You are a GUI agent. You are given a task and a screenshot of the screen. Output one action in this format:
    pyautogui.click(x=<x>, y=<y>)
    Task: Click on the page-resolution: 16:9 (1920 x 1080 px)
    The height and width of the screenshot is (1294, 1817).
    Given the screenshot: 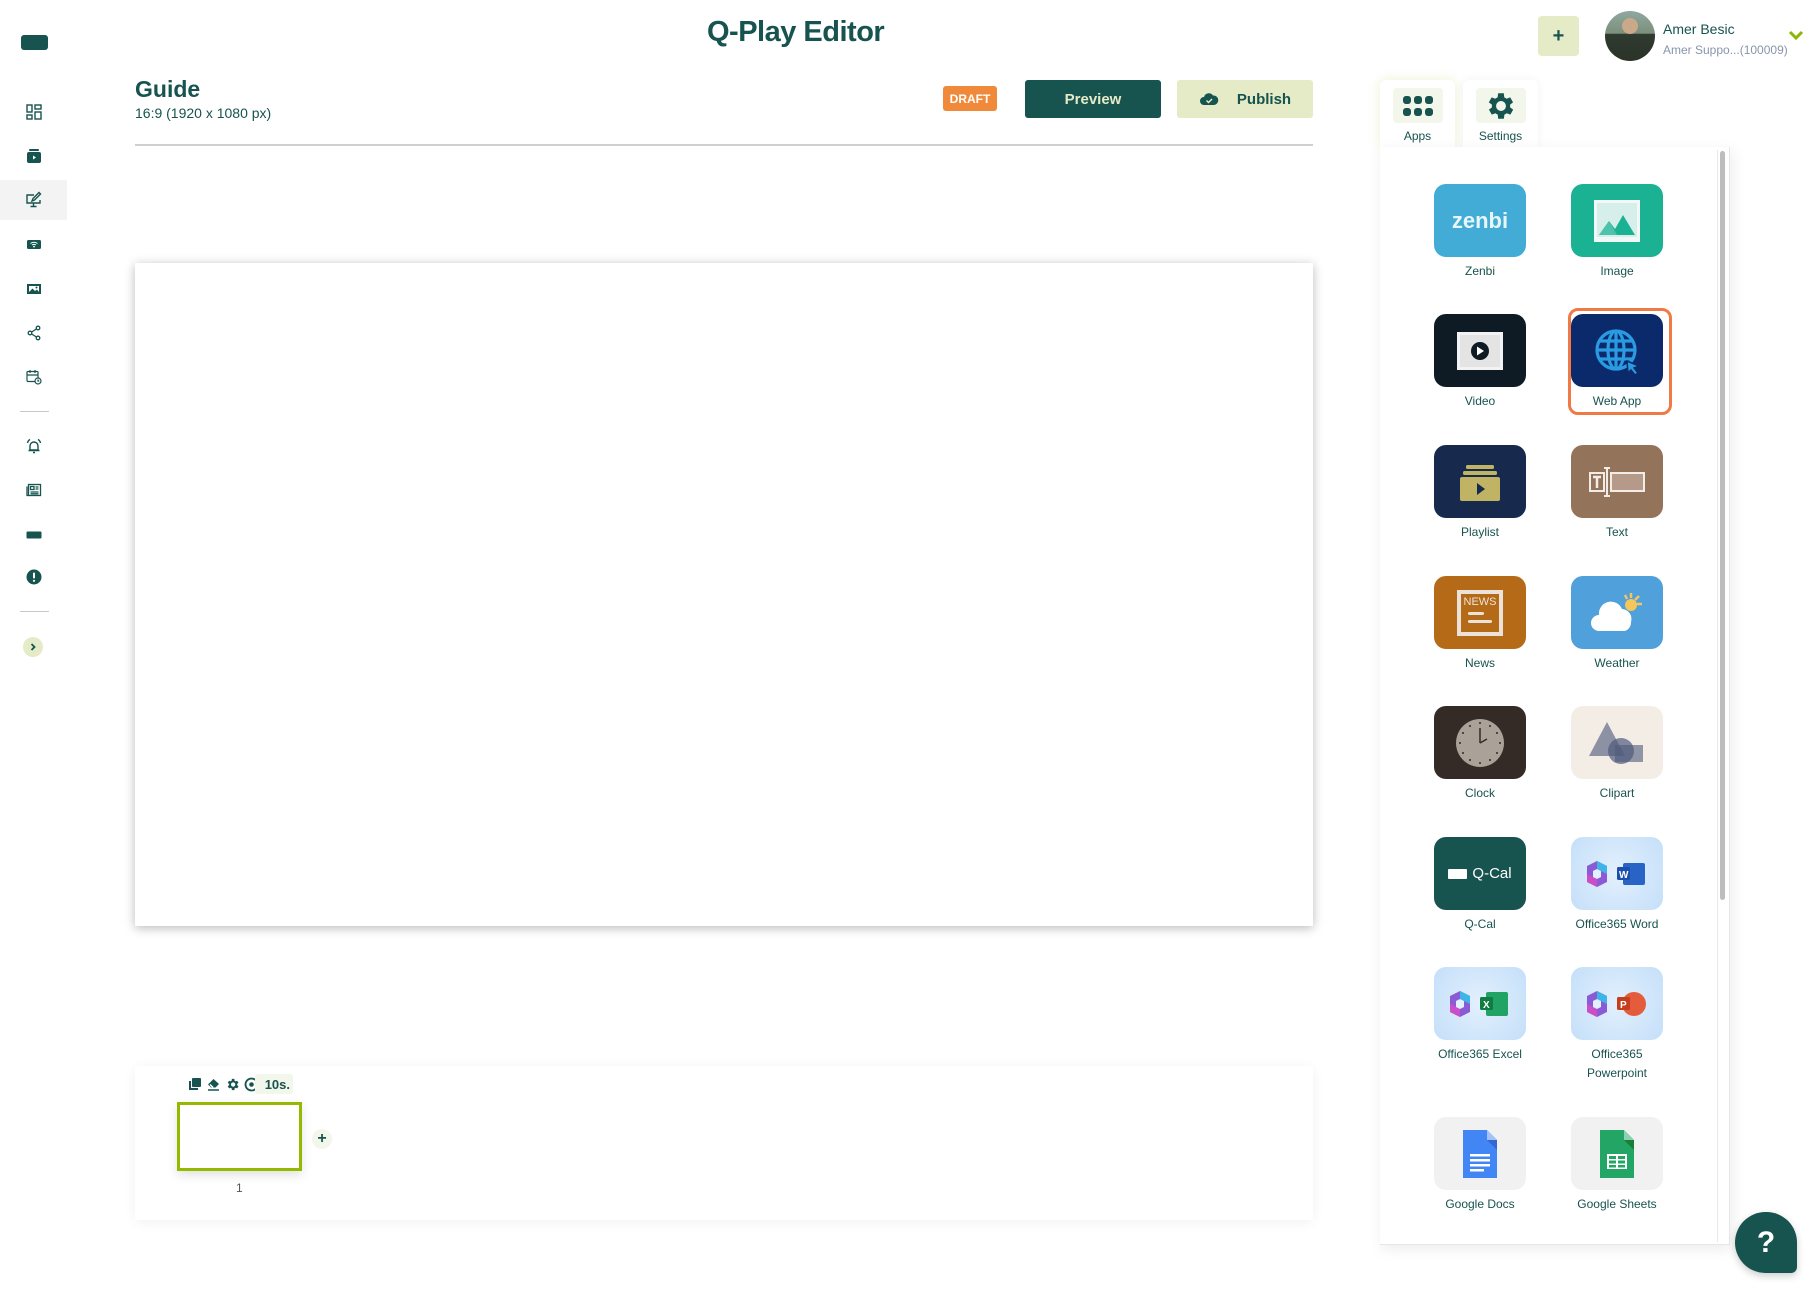 What is the action you would take?
    pyautogui.click(x=203, y=113)
    